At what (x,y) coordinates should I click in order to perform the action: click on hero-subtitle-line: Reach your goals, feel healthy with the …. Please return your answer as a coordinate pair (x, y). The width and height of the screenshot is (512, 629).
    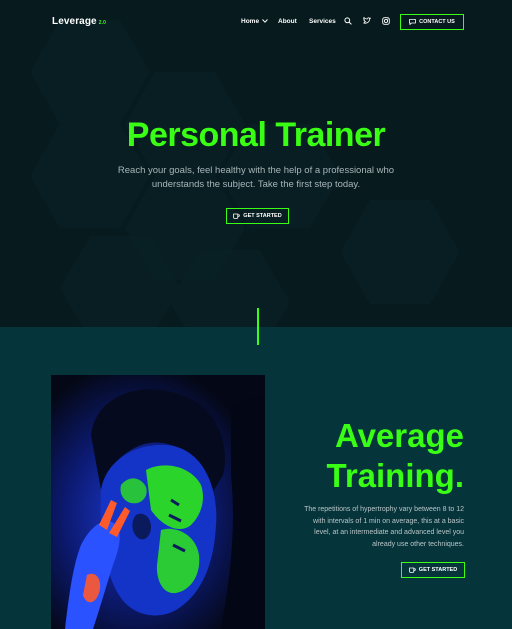
    Looking at the image, I should click on (256, 170).